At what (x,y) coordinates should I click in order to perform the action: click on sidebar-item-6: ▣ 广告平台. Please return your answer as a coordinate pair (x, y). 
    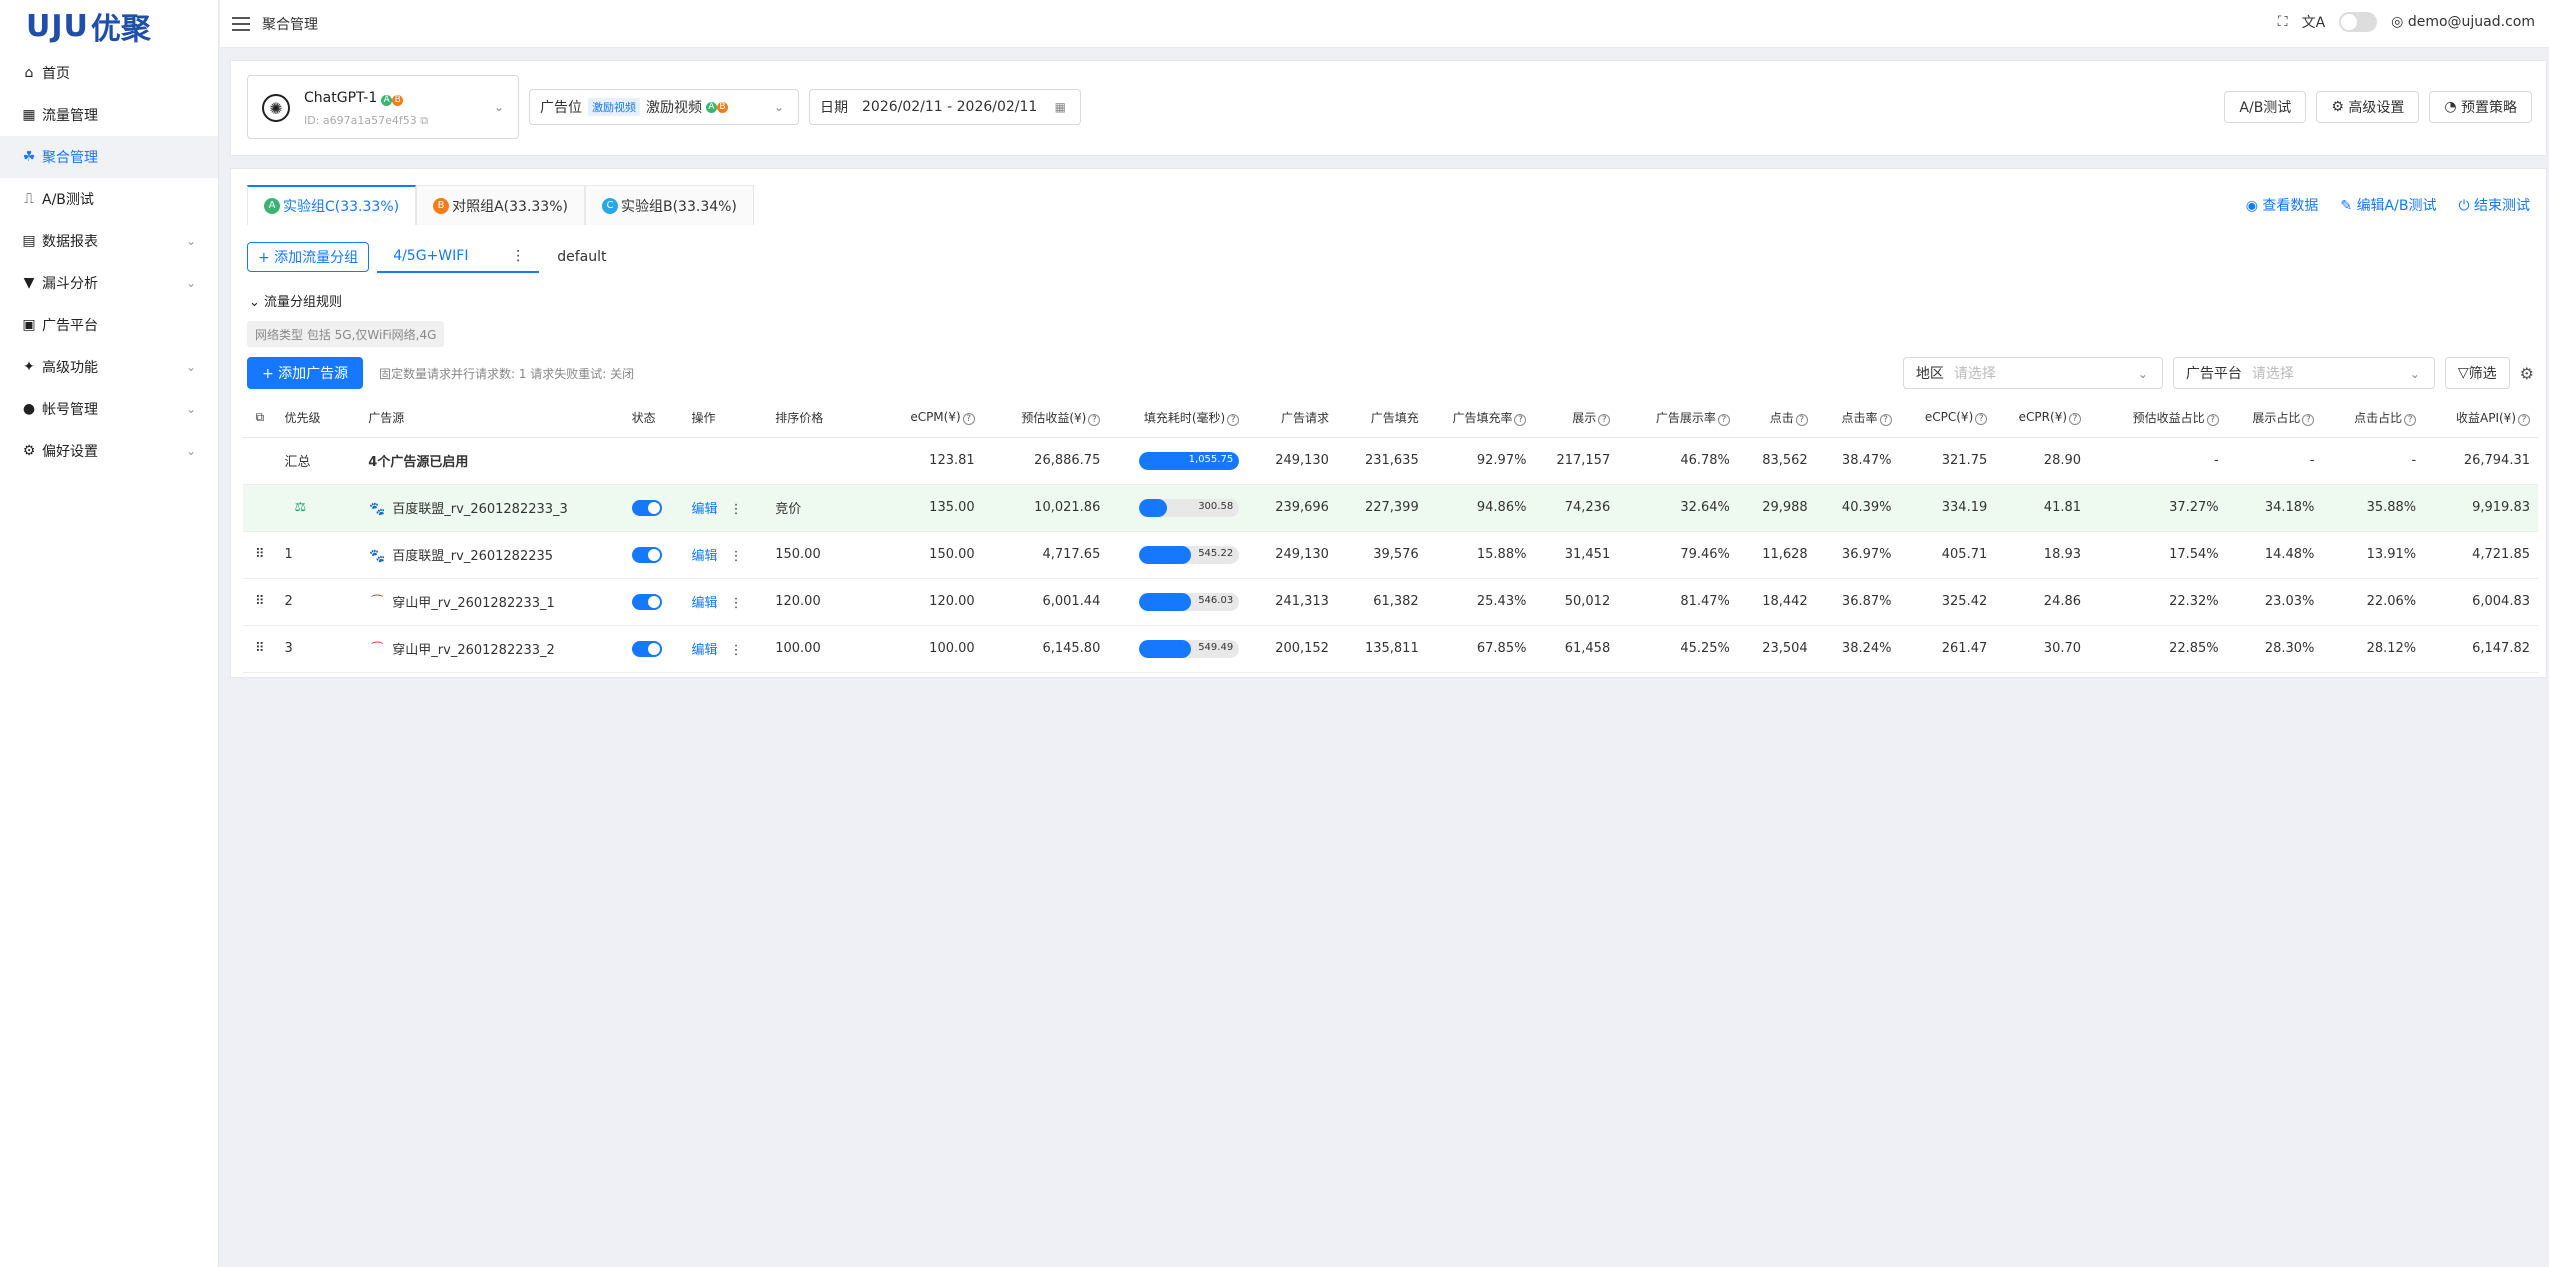
    Looking at the image, I should click on (109, 325).